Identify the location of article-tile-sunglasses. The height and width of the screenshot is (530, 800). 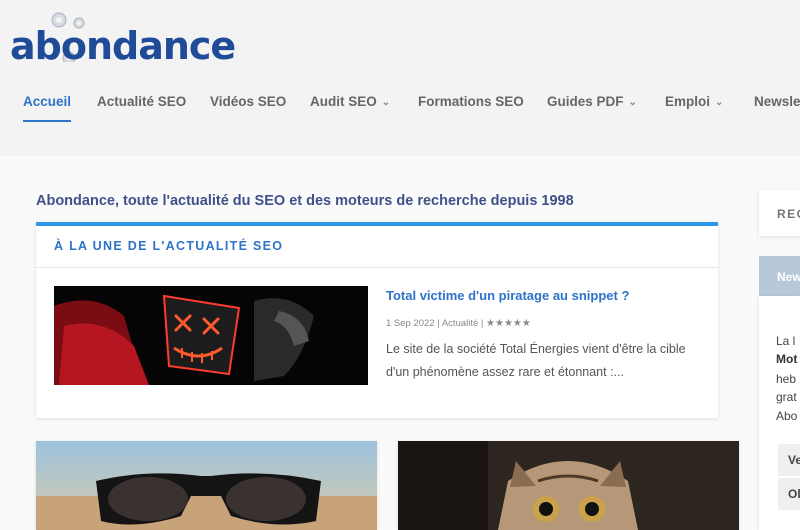
(206, 485).